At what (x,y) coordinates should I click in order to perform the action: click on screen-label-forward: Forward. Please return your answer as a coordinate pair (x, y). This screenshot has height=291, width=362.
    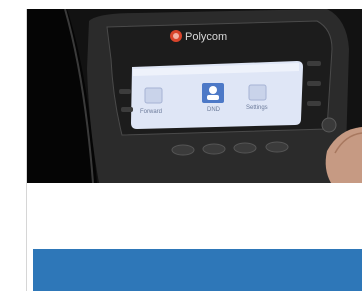
    Looking at the image, I should click on (151, 112).